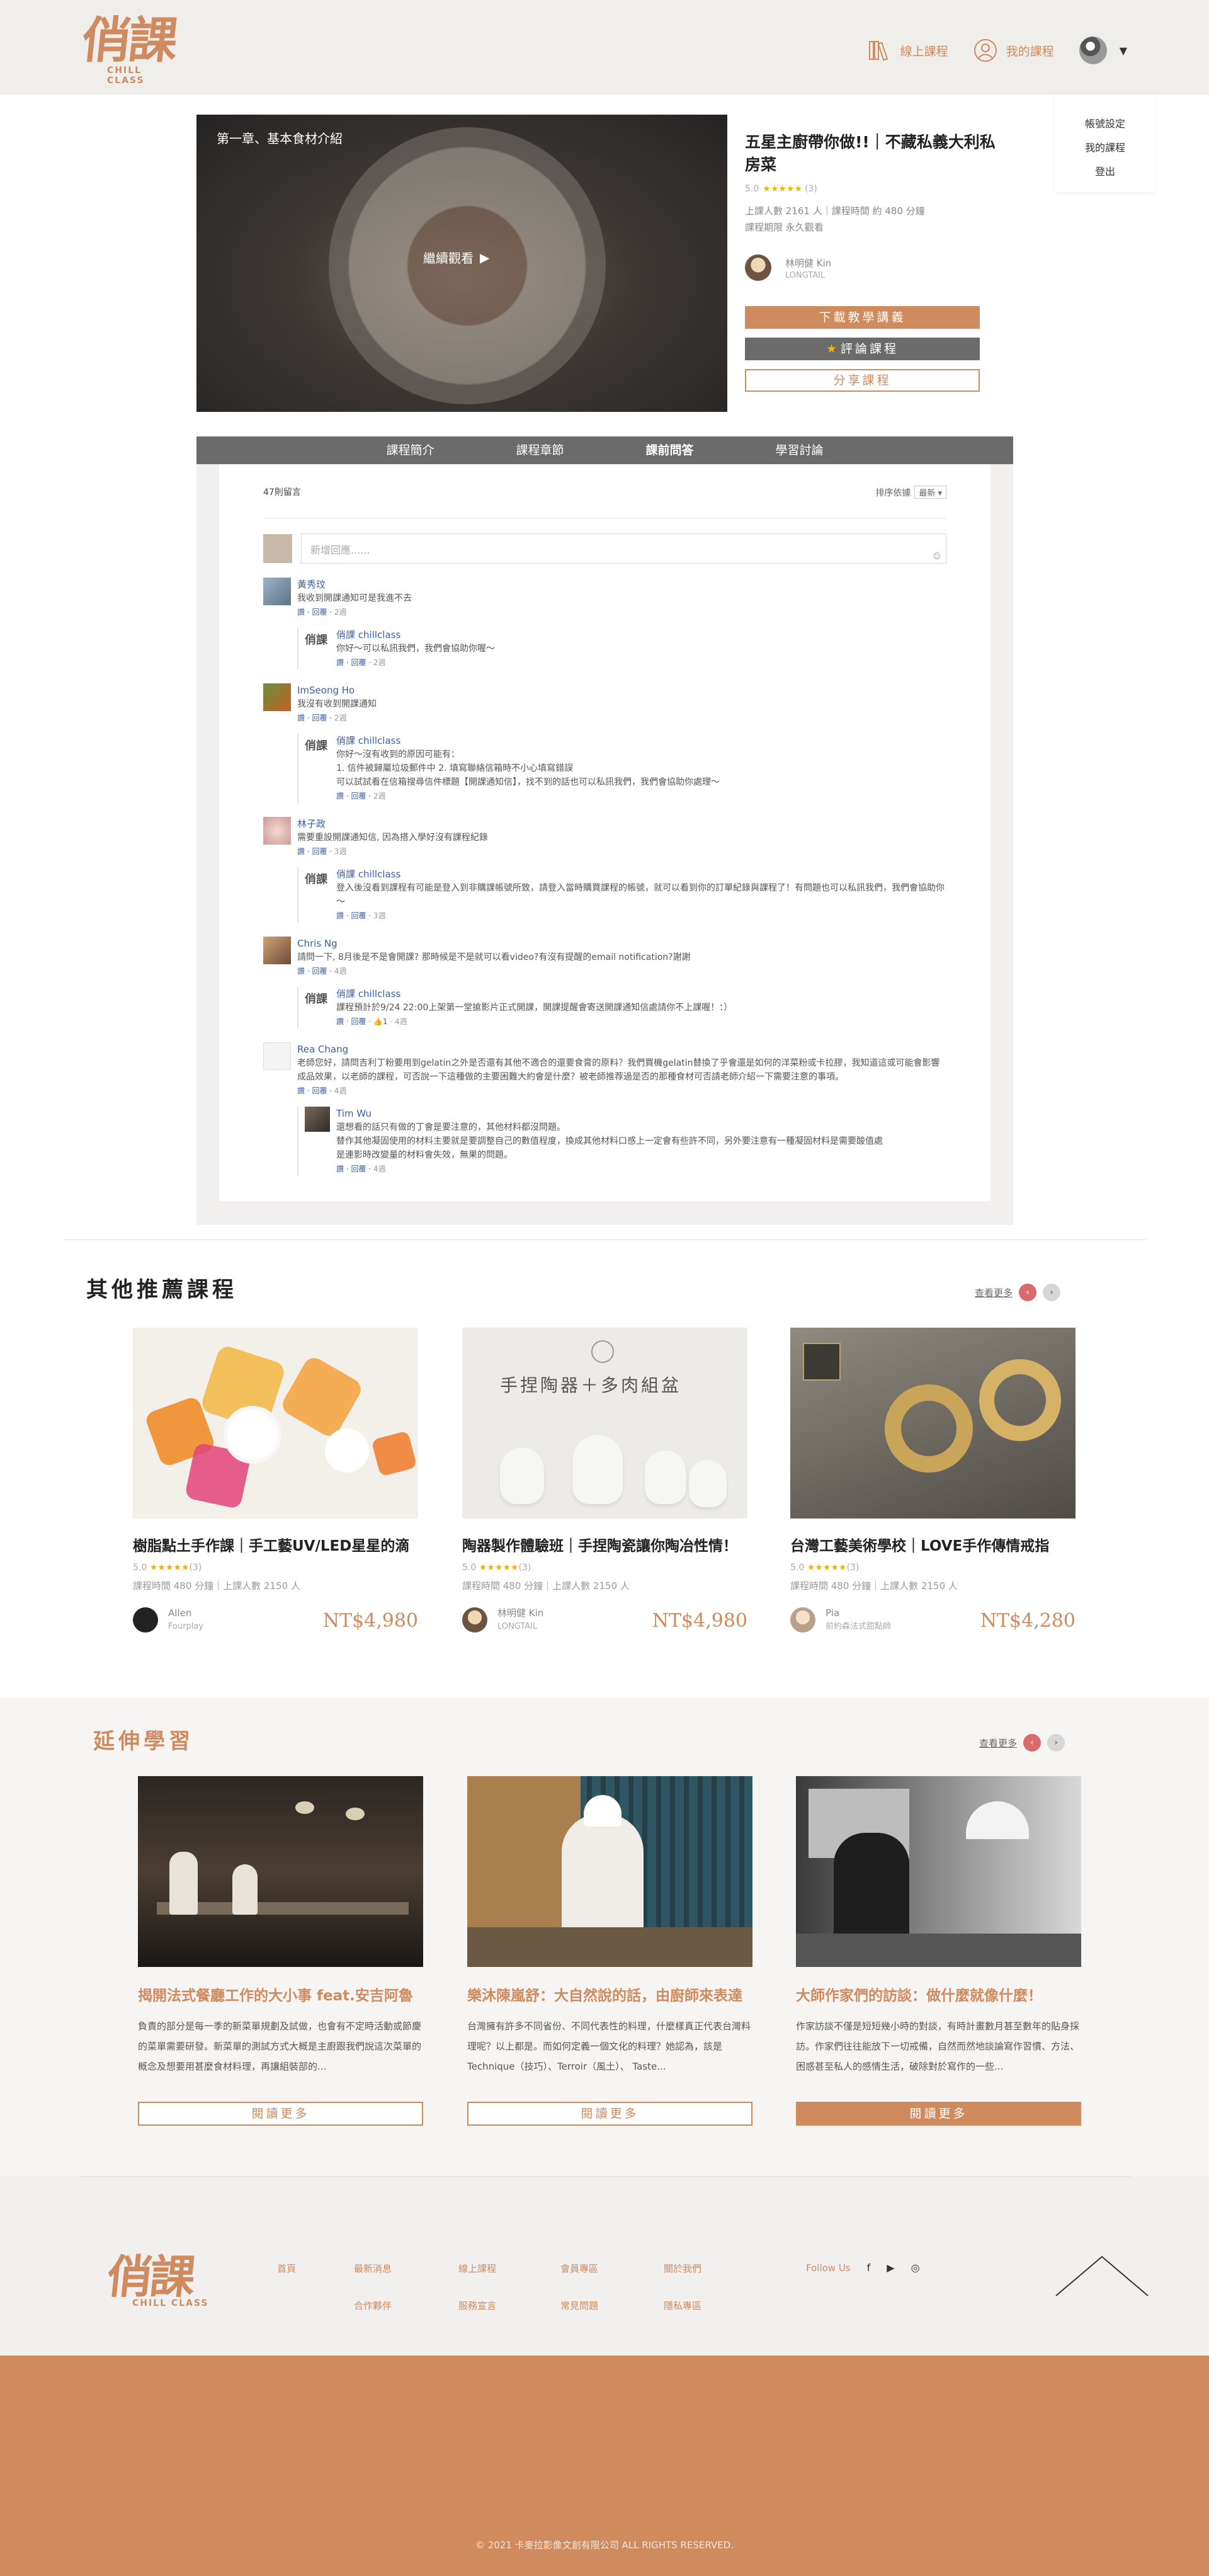 The width and height of the screenshot is (1209, 2576). What do you see at coordinates (890, 2268) in the screenshot?
I see `youtube-icon: ▶` at bounding box center [890, 2268].